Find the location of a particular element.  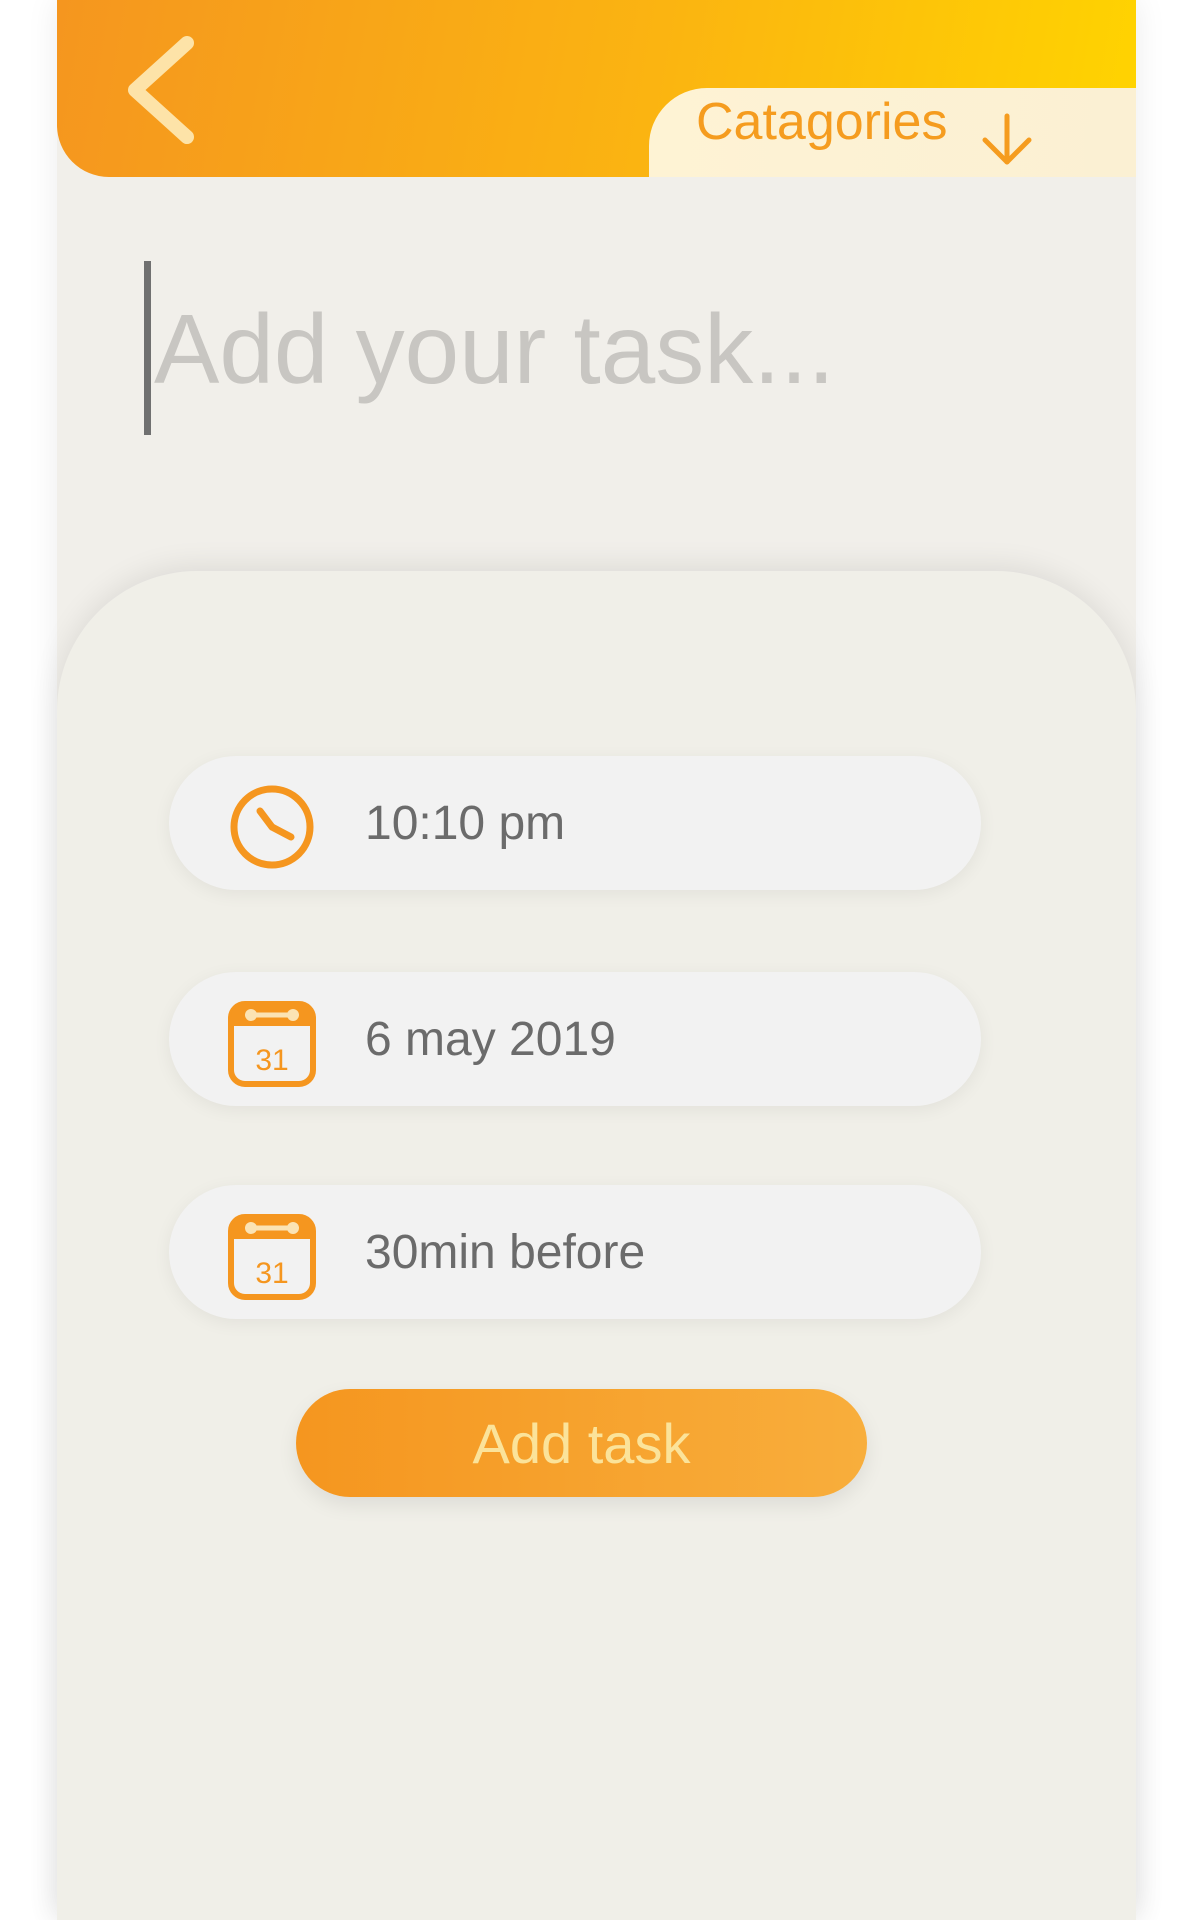

add-task-button: Add task is located at coordinates (581, 1443).